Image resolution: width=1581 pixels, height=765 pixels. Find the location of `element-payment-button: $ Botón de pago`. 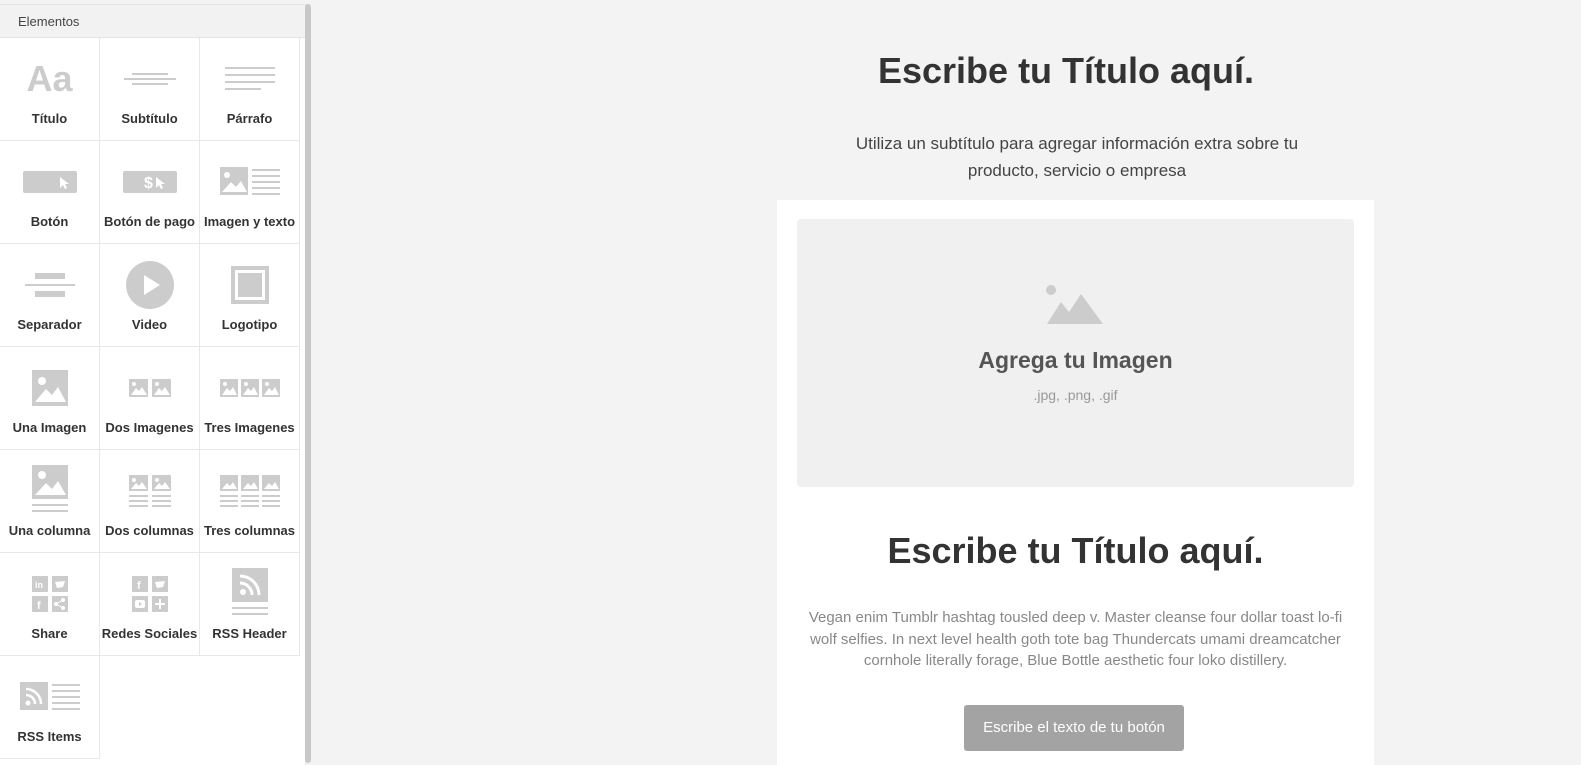

element-payment-button: $ Botón de pago is located at coordinates (150, 192).